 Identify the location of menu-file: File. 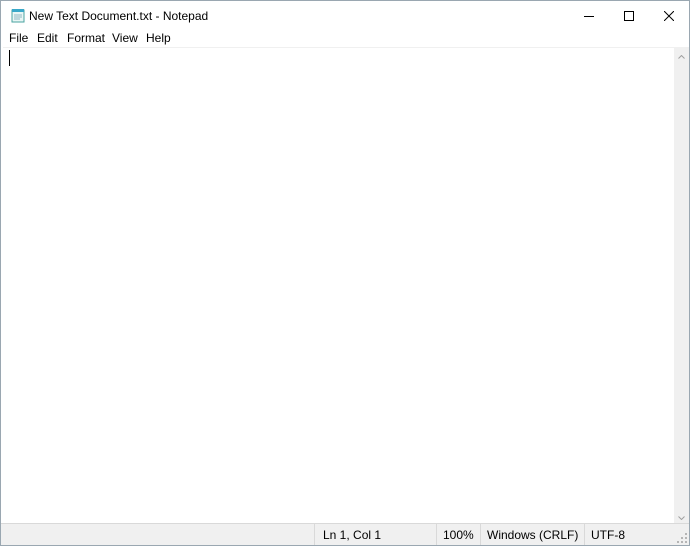
(18, 38).